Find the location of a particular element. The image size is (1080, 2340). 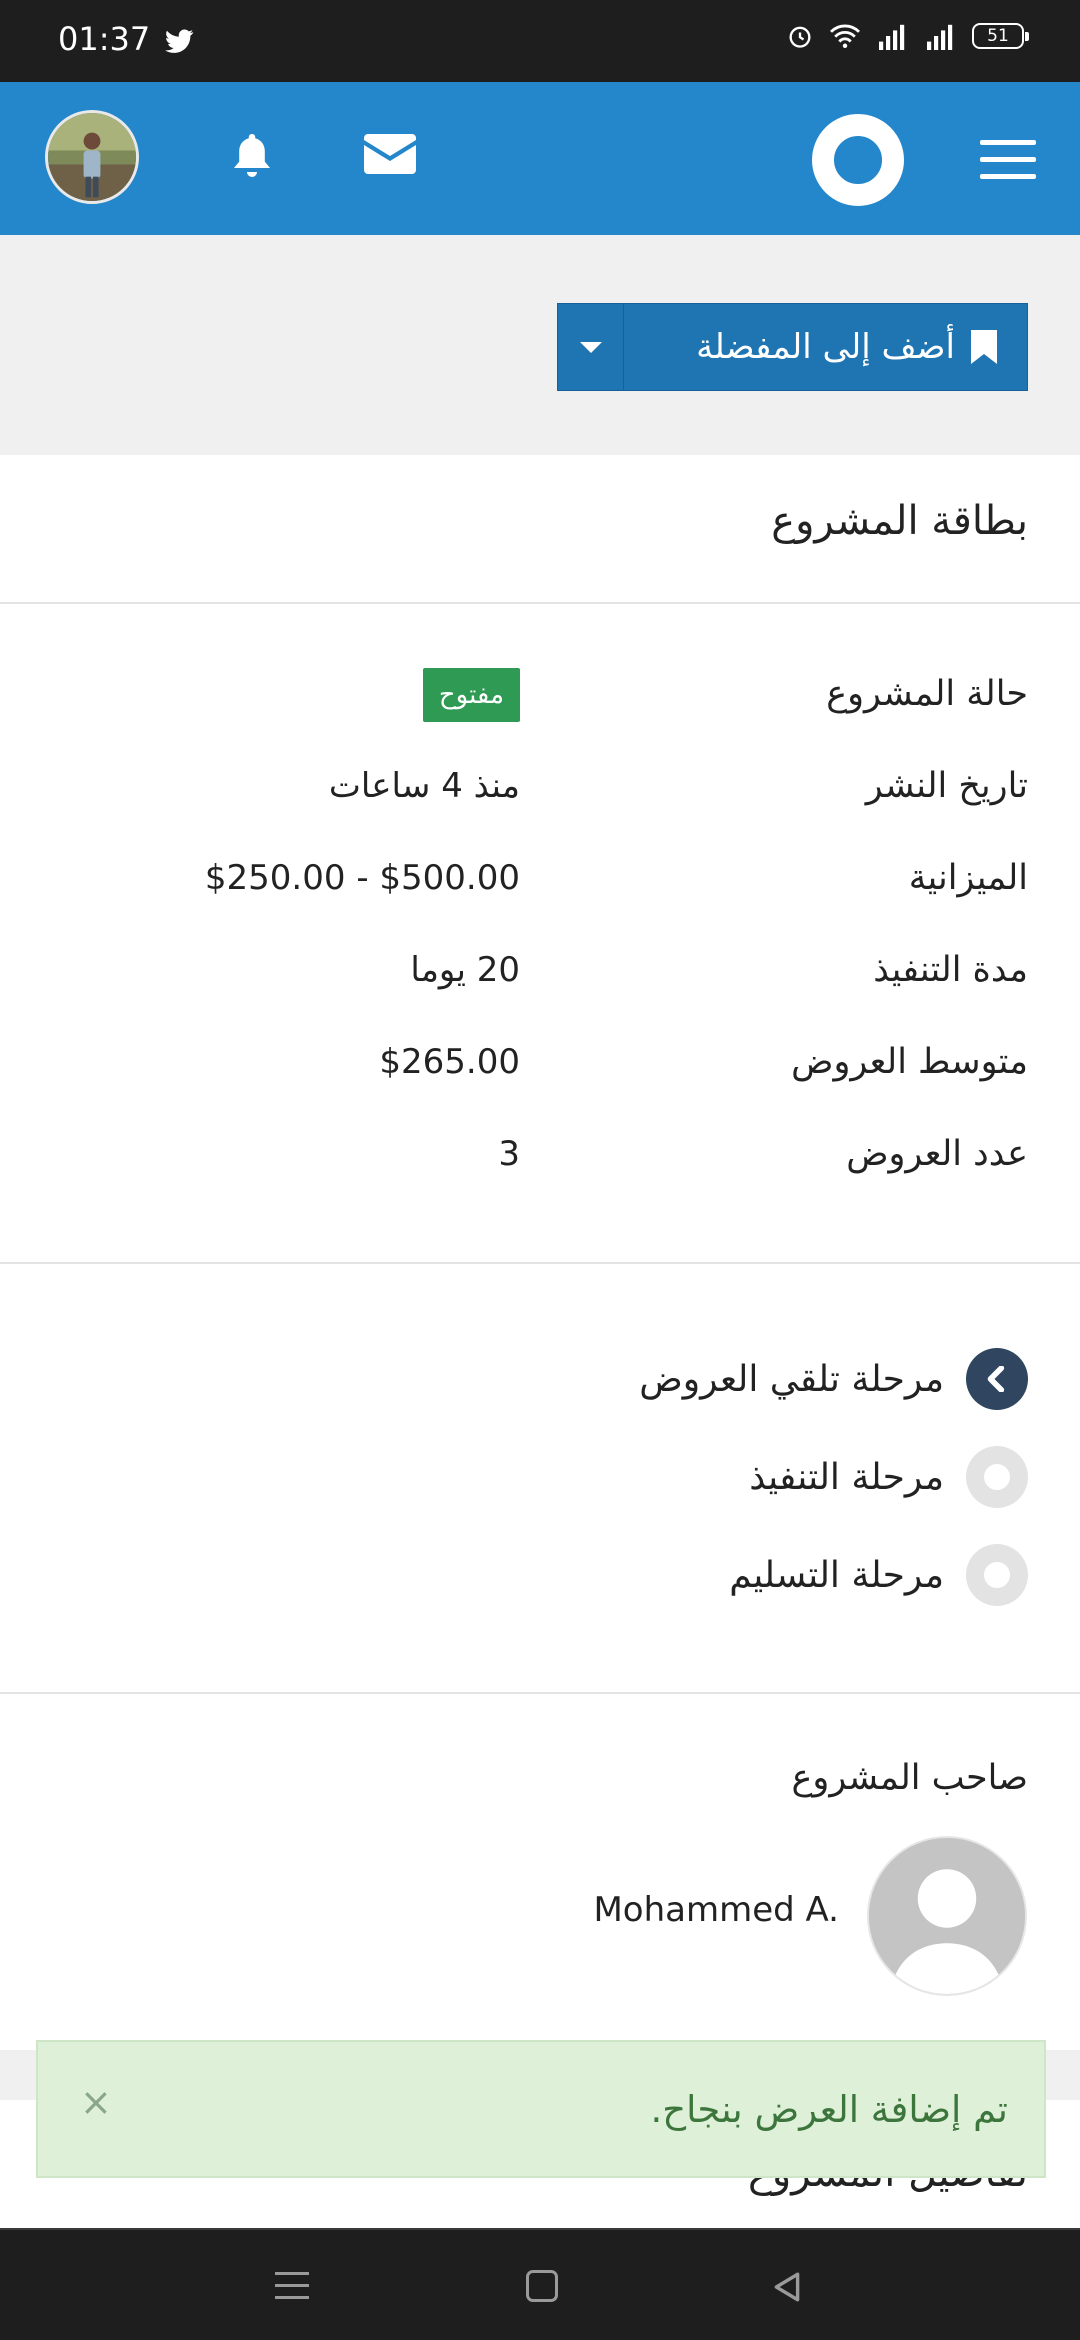

bookmark-icon is located at coordinates (984, 347).